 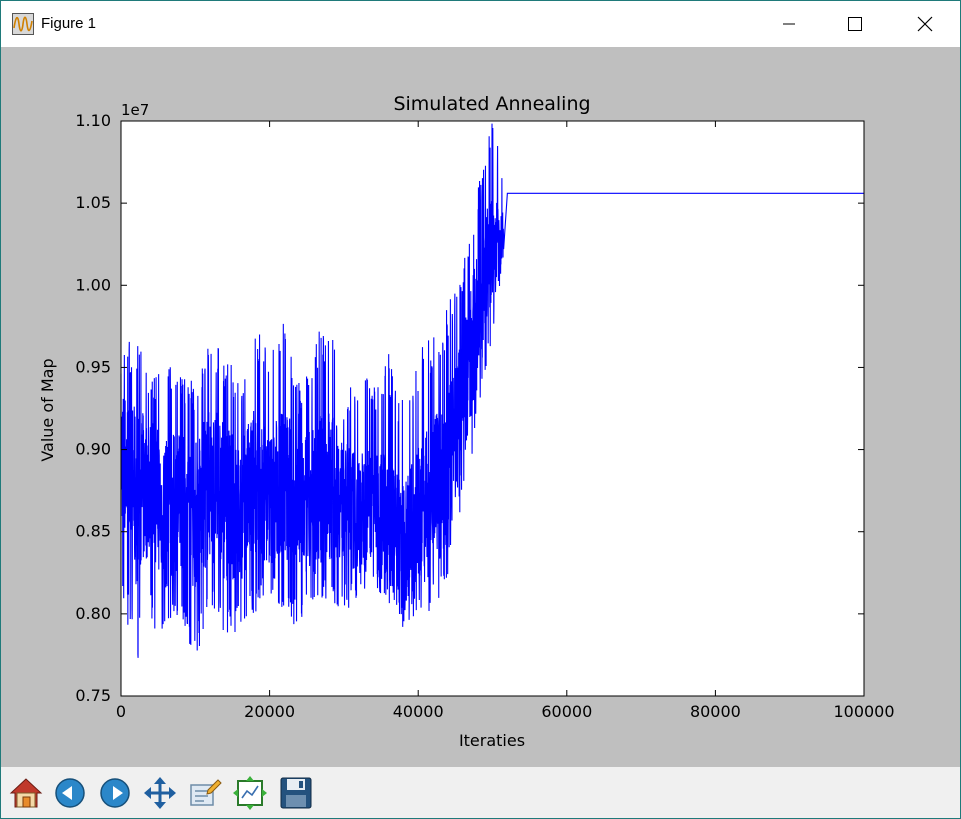 I want to click on y-tick-label: 1.10, so click(x=93, y=120).